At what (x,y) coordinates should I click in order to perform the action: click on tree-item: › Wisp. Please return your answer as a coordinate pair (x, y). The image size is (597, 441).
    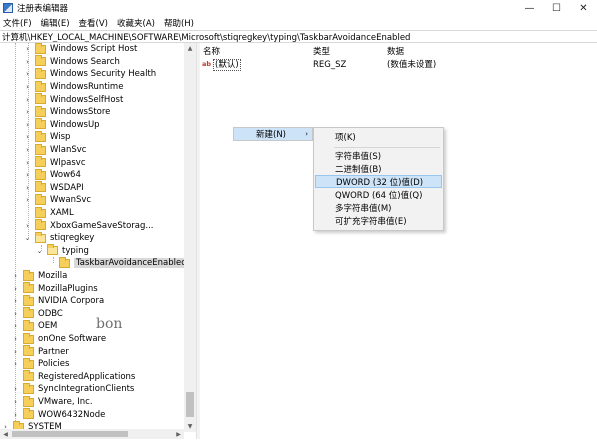
    Looking at the image, I should click on (47, 137).